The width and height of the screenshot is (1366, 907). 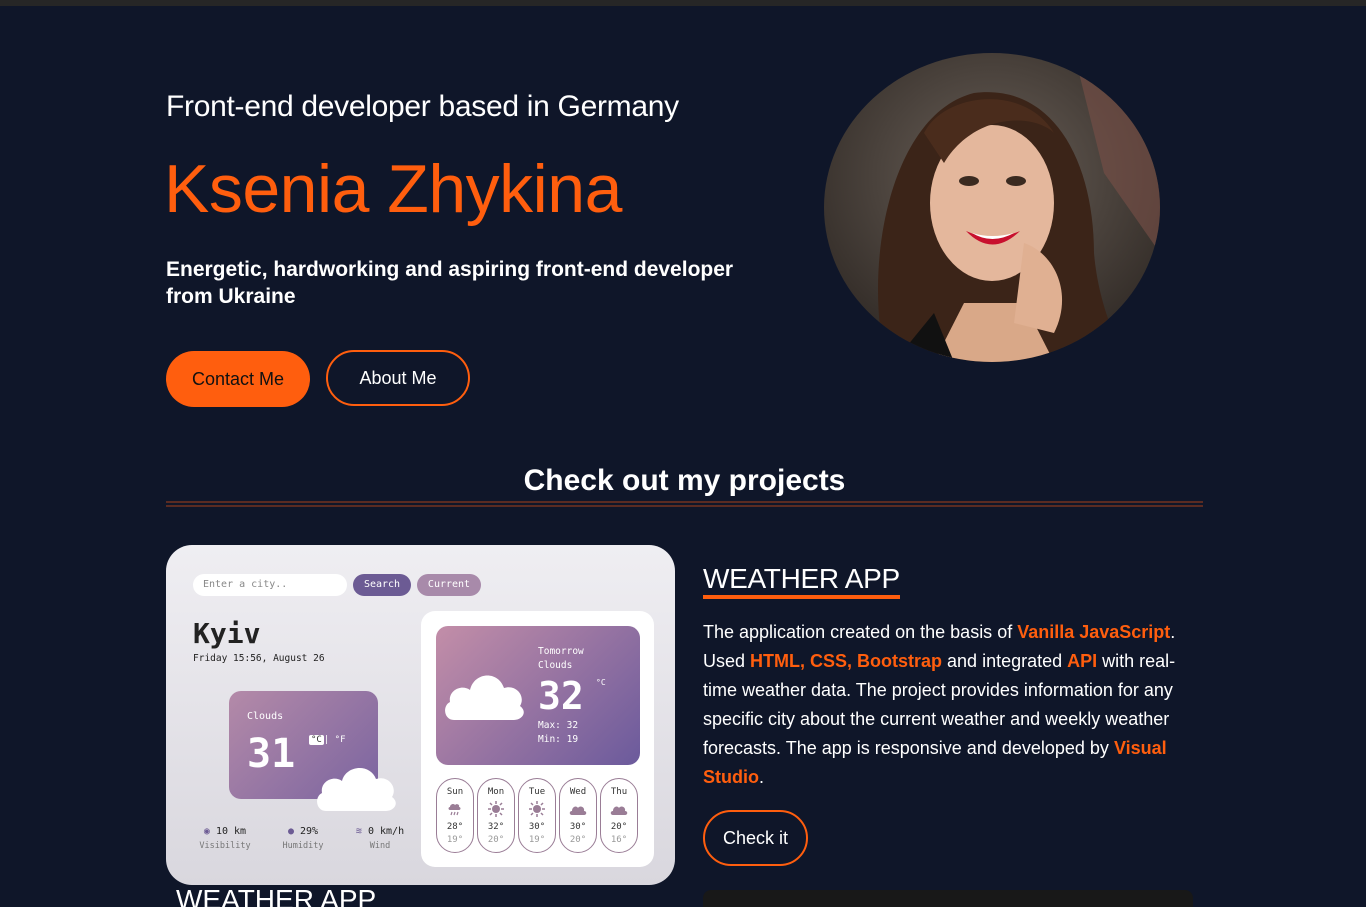 What do you see at coordinates (801, 581) in the screenshot?
I see `project-title: WEATHER APP` at bounding box center [801, 581].